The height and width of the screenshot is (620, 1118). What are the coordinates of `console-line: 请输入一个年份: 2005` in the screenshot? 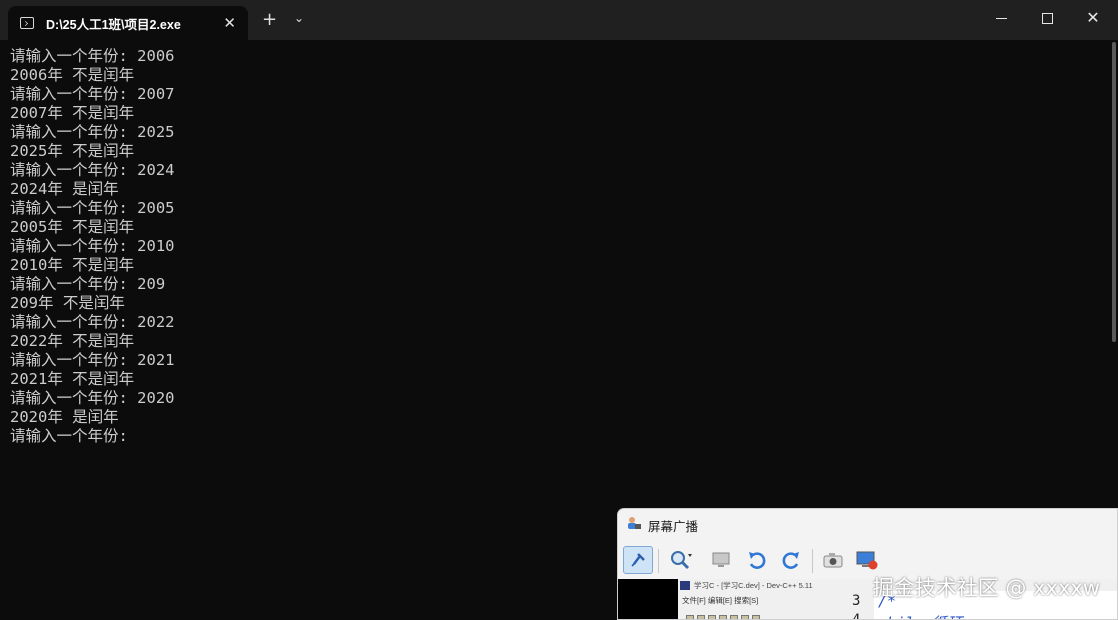 It's located at (92, 208).